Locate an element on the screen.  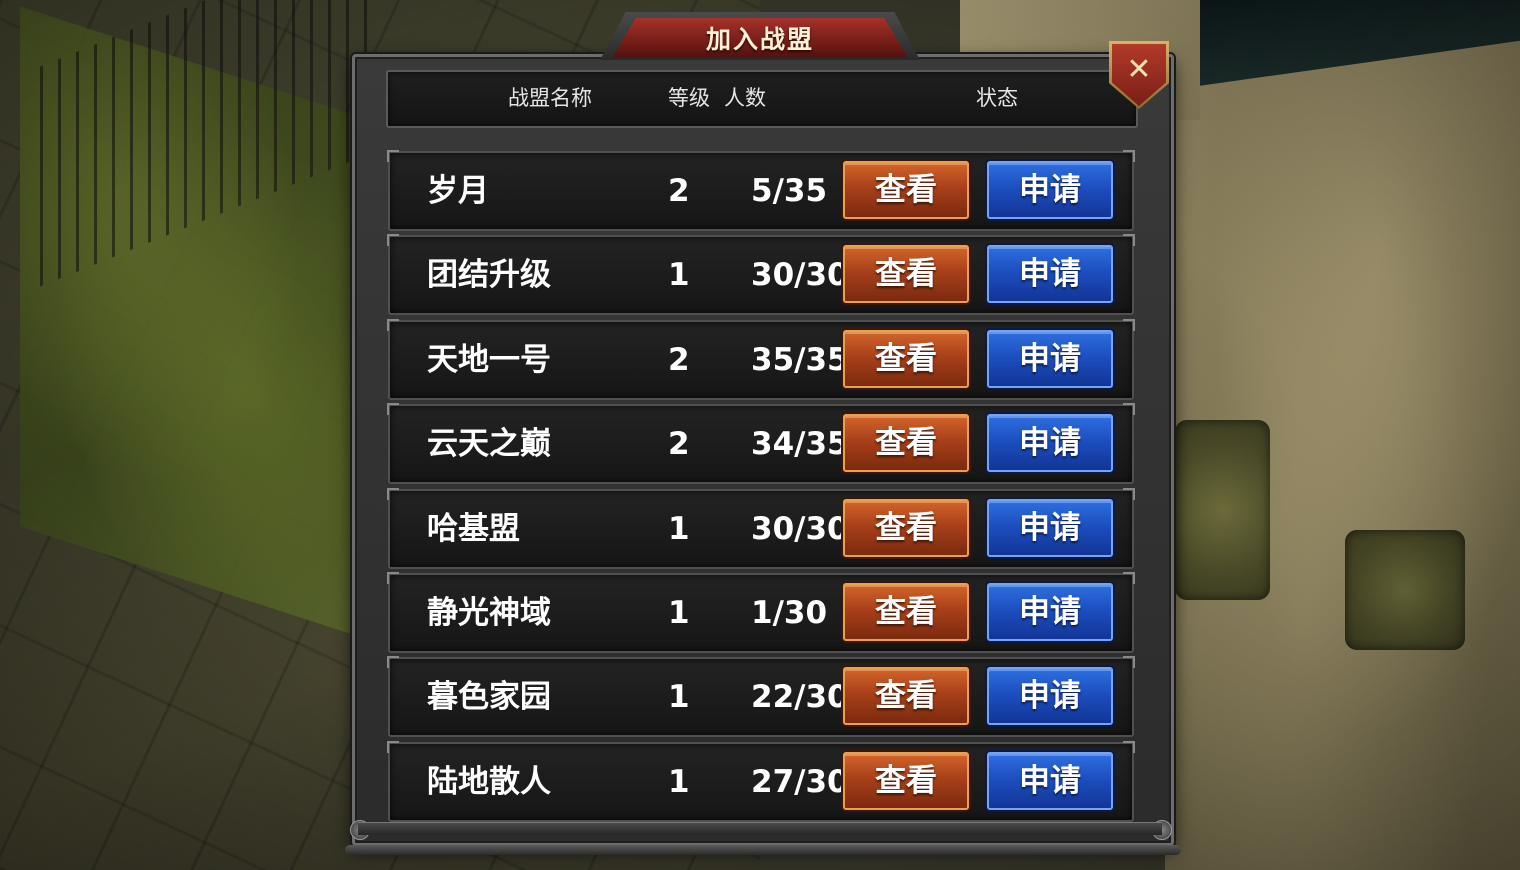
header-alliance-name: 战盟名称 is located at coordinates (550, 98).